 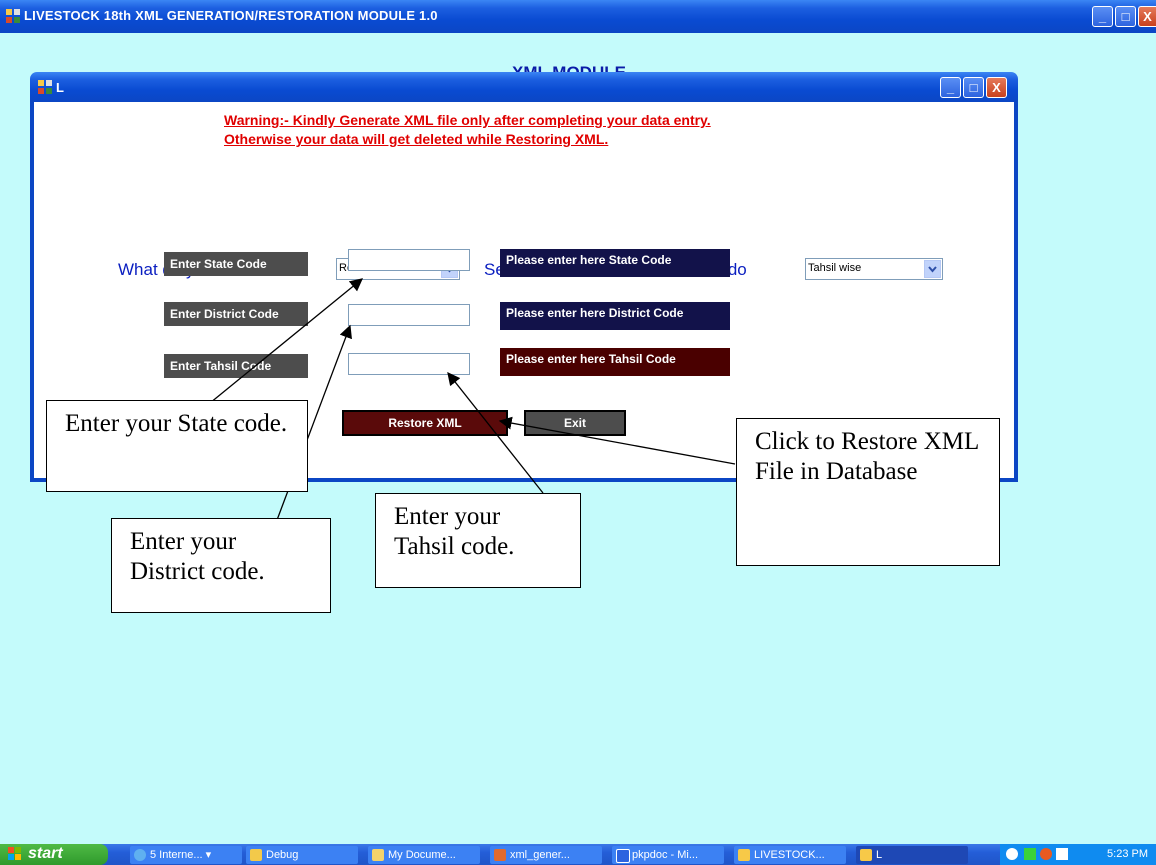 What do you see at coordinates (617, 440) in the screenshot?
I see `arrow-to-restore` at bounding box center [617, 440].